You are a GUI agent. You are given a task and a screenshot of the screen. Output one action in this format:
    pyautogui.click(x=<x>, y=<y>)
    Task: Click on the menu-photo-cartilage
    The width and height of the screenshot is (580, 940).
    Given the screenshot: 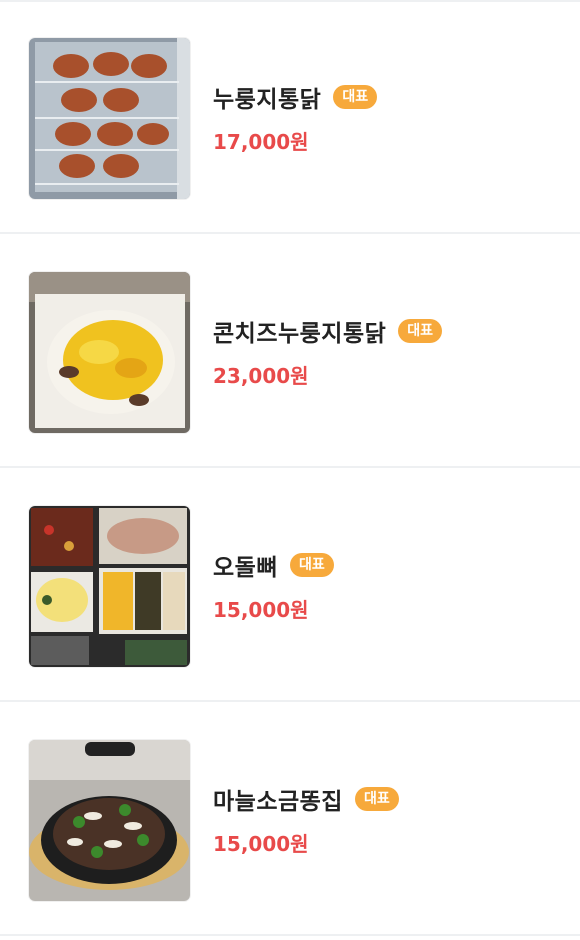 What is the action you would take?
    pyautogui.click(x=109, y=586)
    